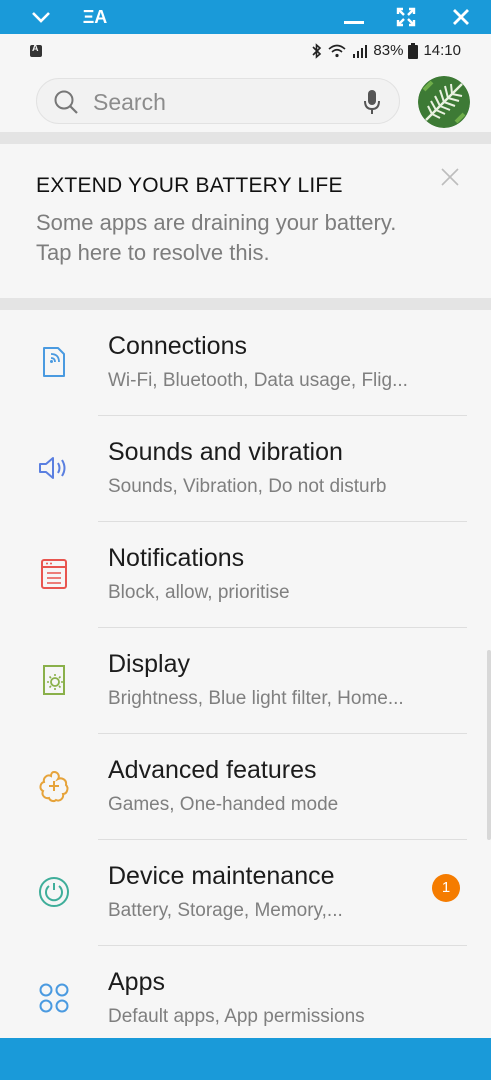 This screenshot has height=1080, width=491. Describe the element at coordinates (41, 17) in the screenshot. I see `chevron-down-icon` at that location.